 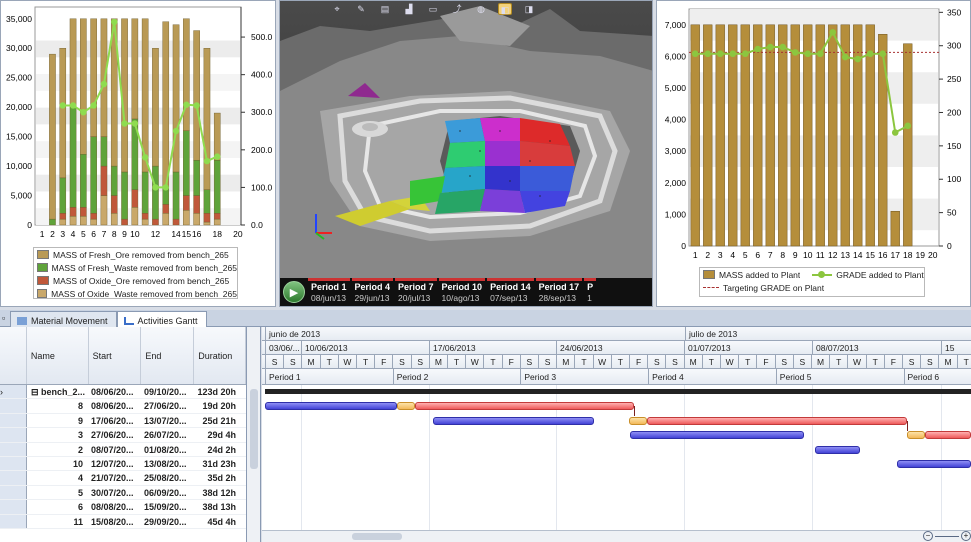 What do you see at coordinates (329, 292) in the screenshot?
I see `timeline-period: Period 1 08/jun/13` at bounding box center [329, 292].